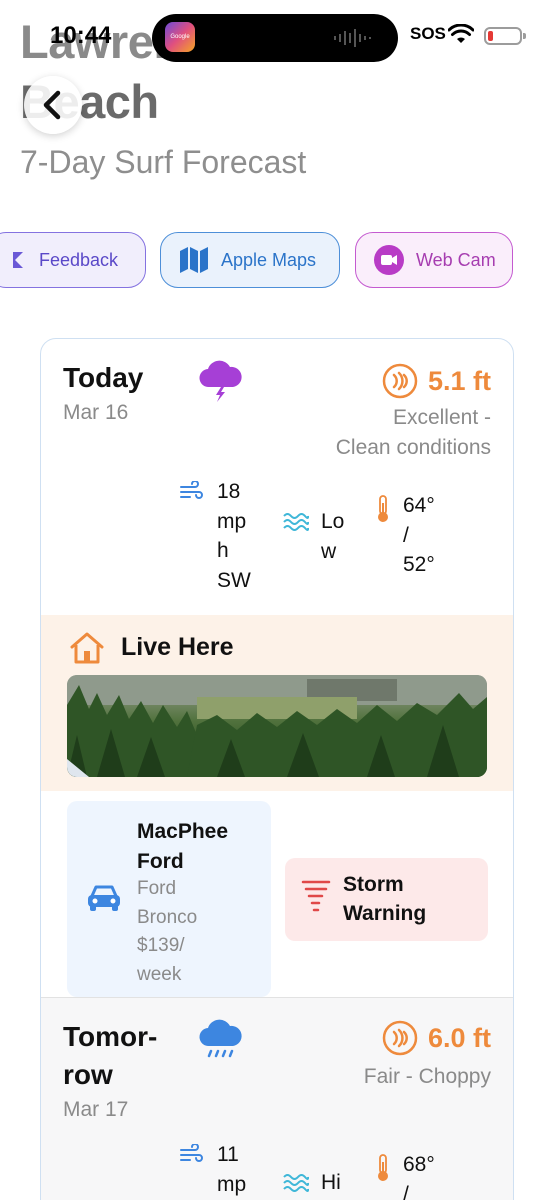 Image resolution: width=554 pixels, height=1200 pixels. Describe the element at coordinates (419, 505) in the screenshot. I see `temp-high: 64°` at that location.